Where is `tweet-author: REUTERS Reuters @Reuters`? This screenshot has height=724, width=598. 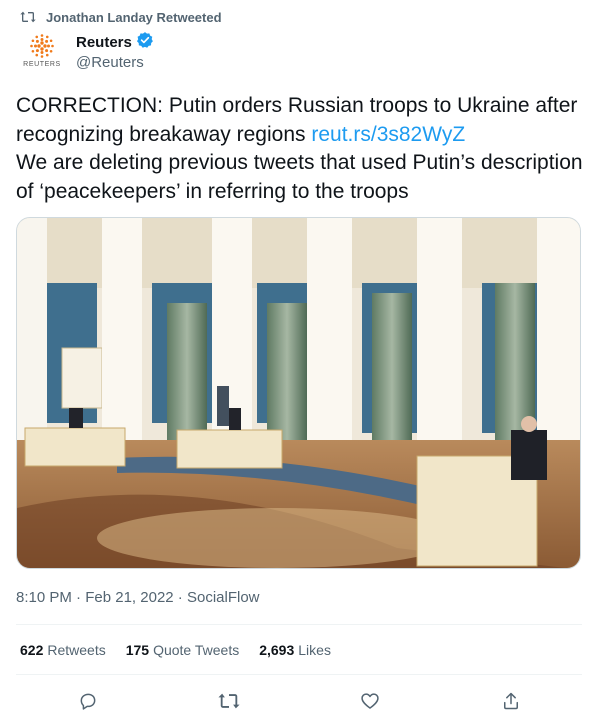
tweet-author: REUTERS Reuters @Reuters is located at coordinates (87, 53).